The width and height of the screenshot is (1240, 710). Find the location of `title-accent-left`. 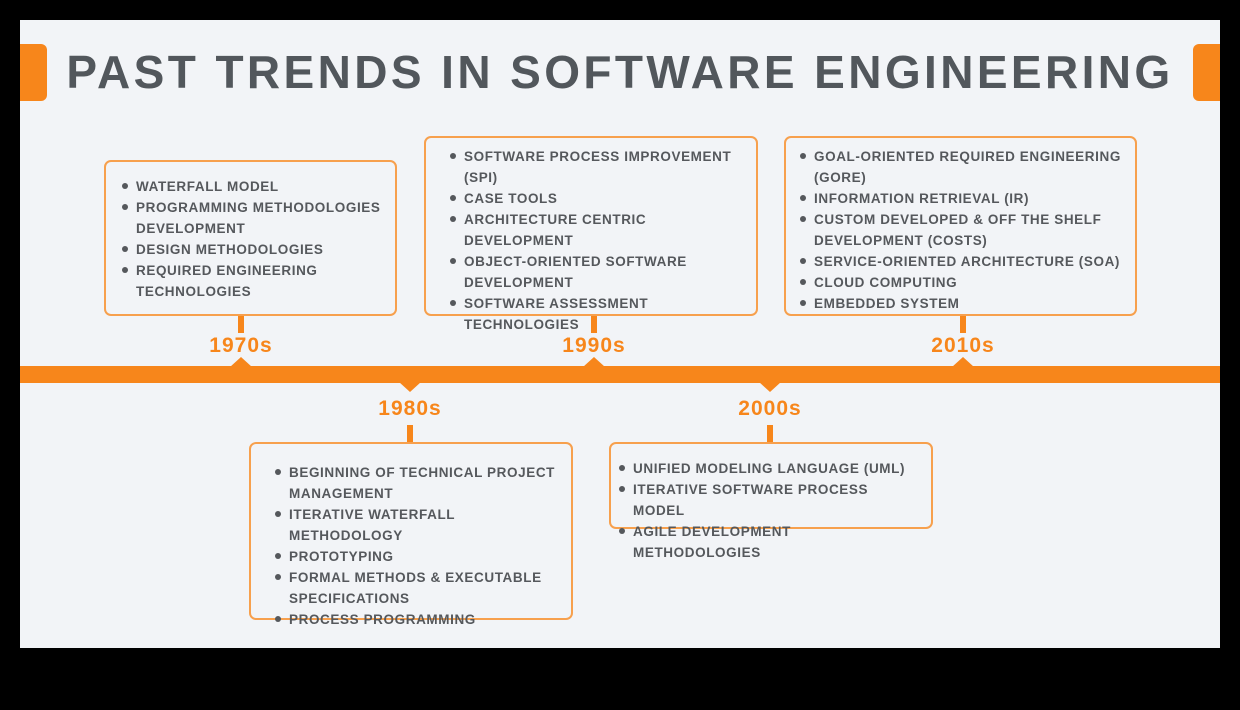

title-accent-left is located at coordinates (33, 72).